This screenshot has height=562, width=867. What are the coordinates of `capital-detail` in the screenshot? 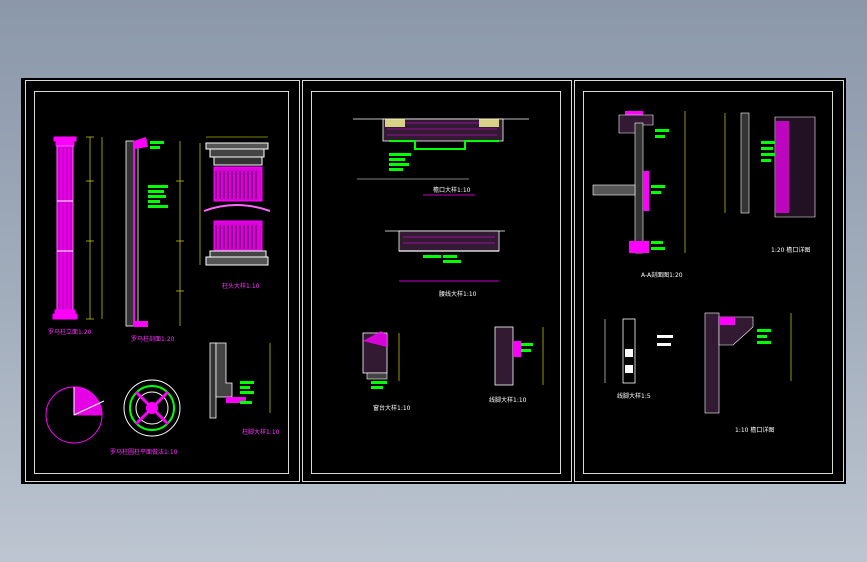 It's located at (237, 204).